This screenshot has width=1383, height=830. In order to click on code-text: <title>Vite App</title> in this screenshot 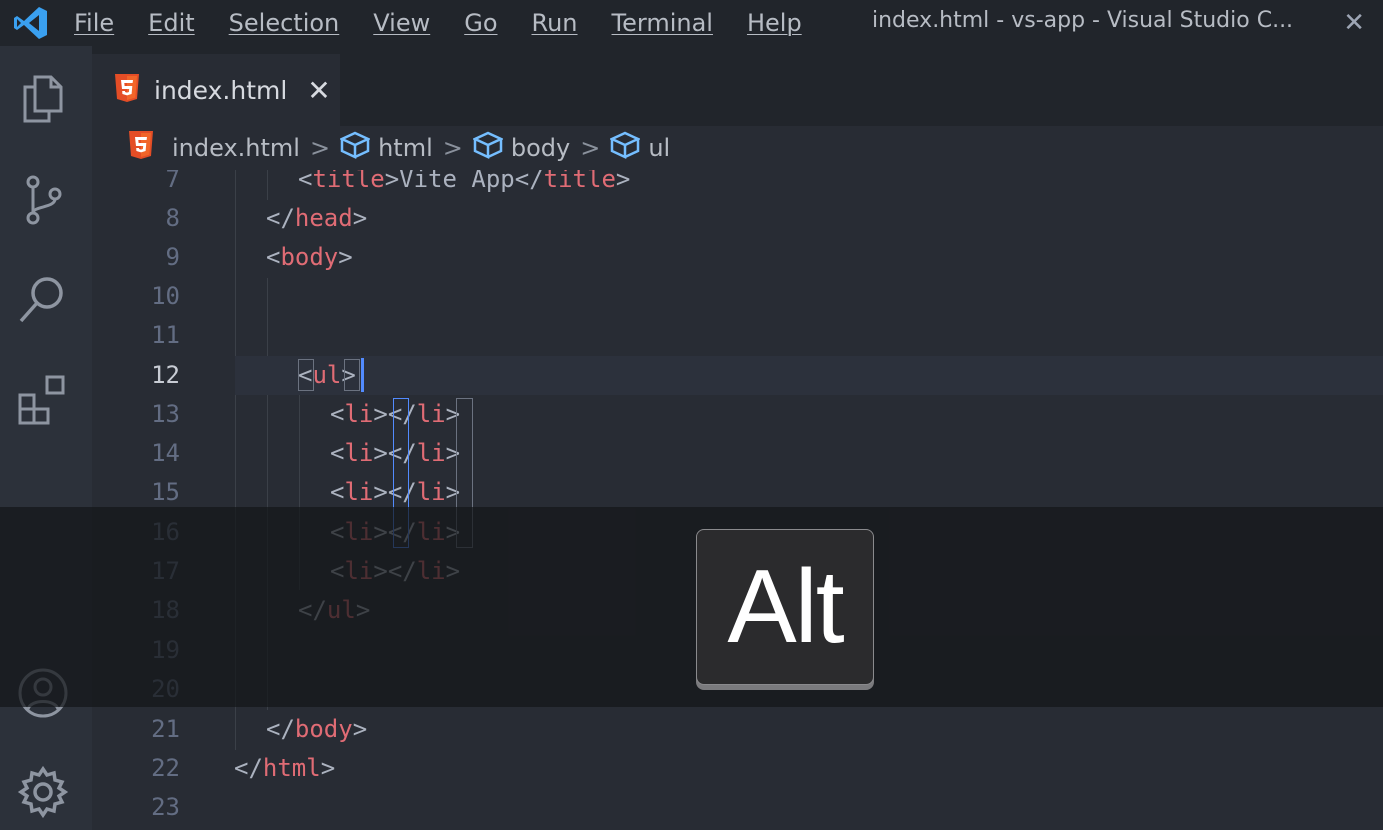, I will do `click(464, 184)`.